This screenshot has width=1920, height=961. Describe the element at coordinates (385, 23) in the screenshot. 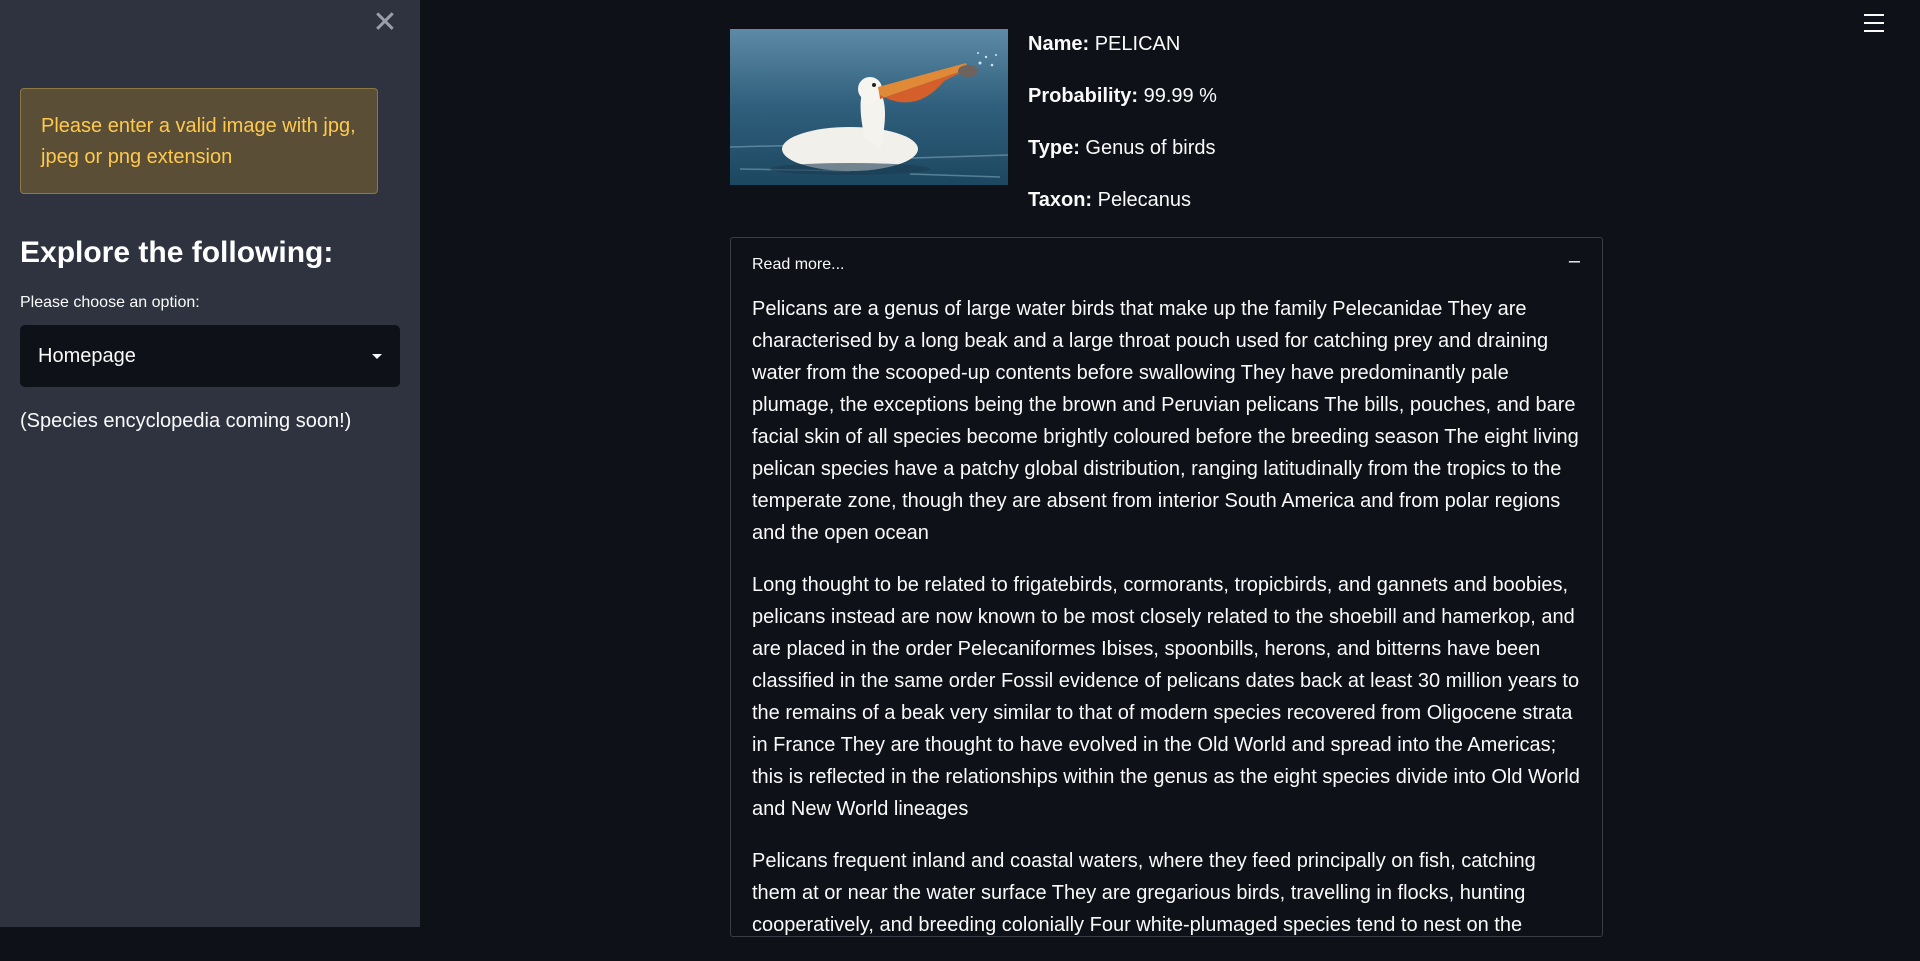

I see `close-icon: ✕` at that location.